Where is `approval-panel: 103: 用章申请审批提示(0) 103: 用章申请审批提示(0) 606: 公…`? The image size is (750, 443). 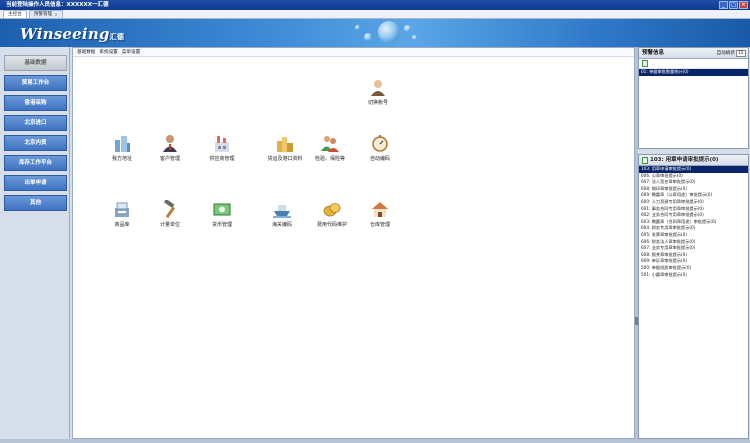 approval-panel: 103: 用章申请审批提示(0) 103: 用章申请审批提示(0) 606: 公… is located at coordinates (693, 296).